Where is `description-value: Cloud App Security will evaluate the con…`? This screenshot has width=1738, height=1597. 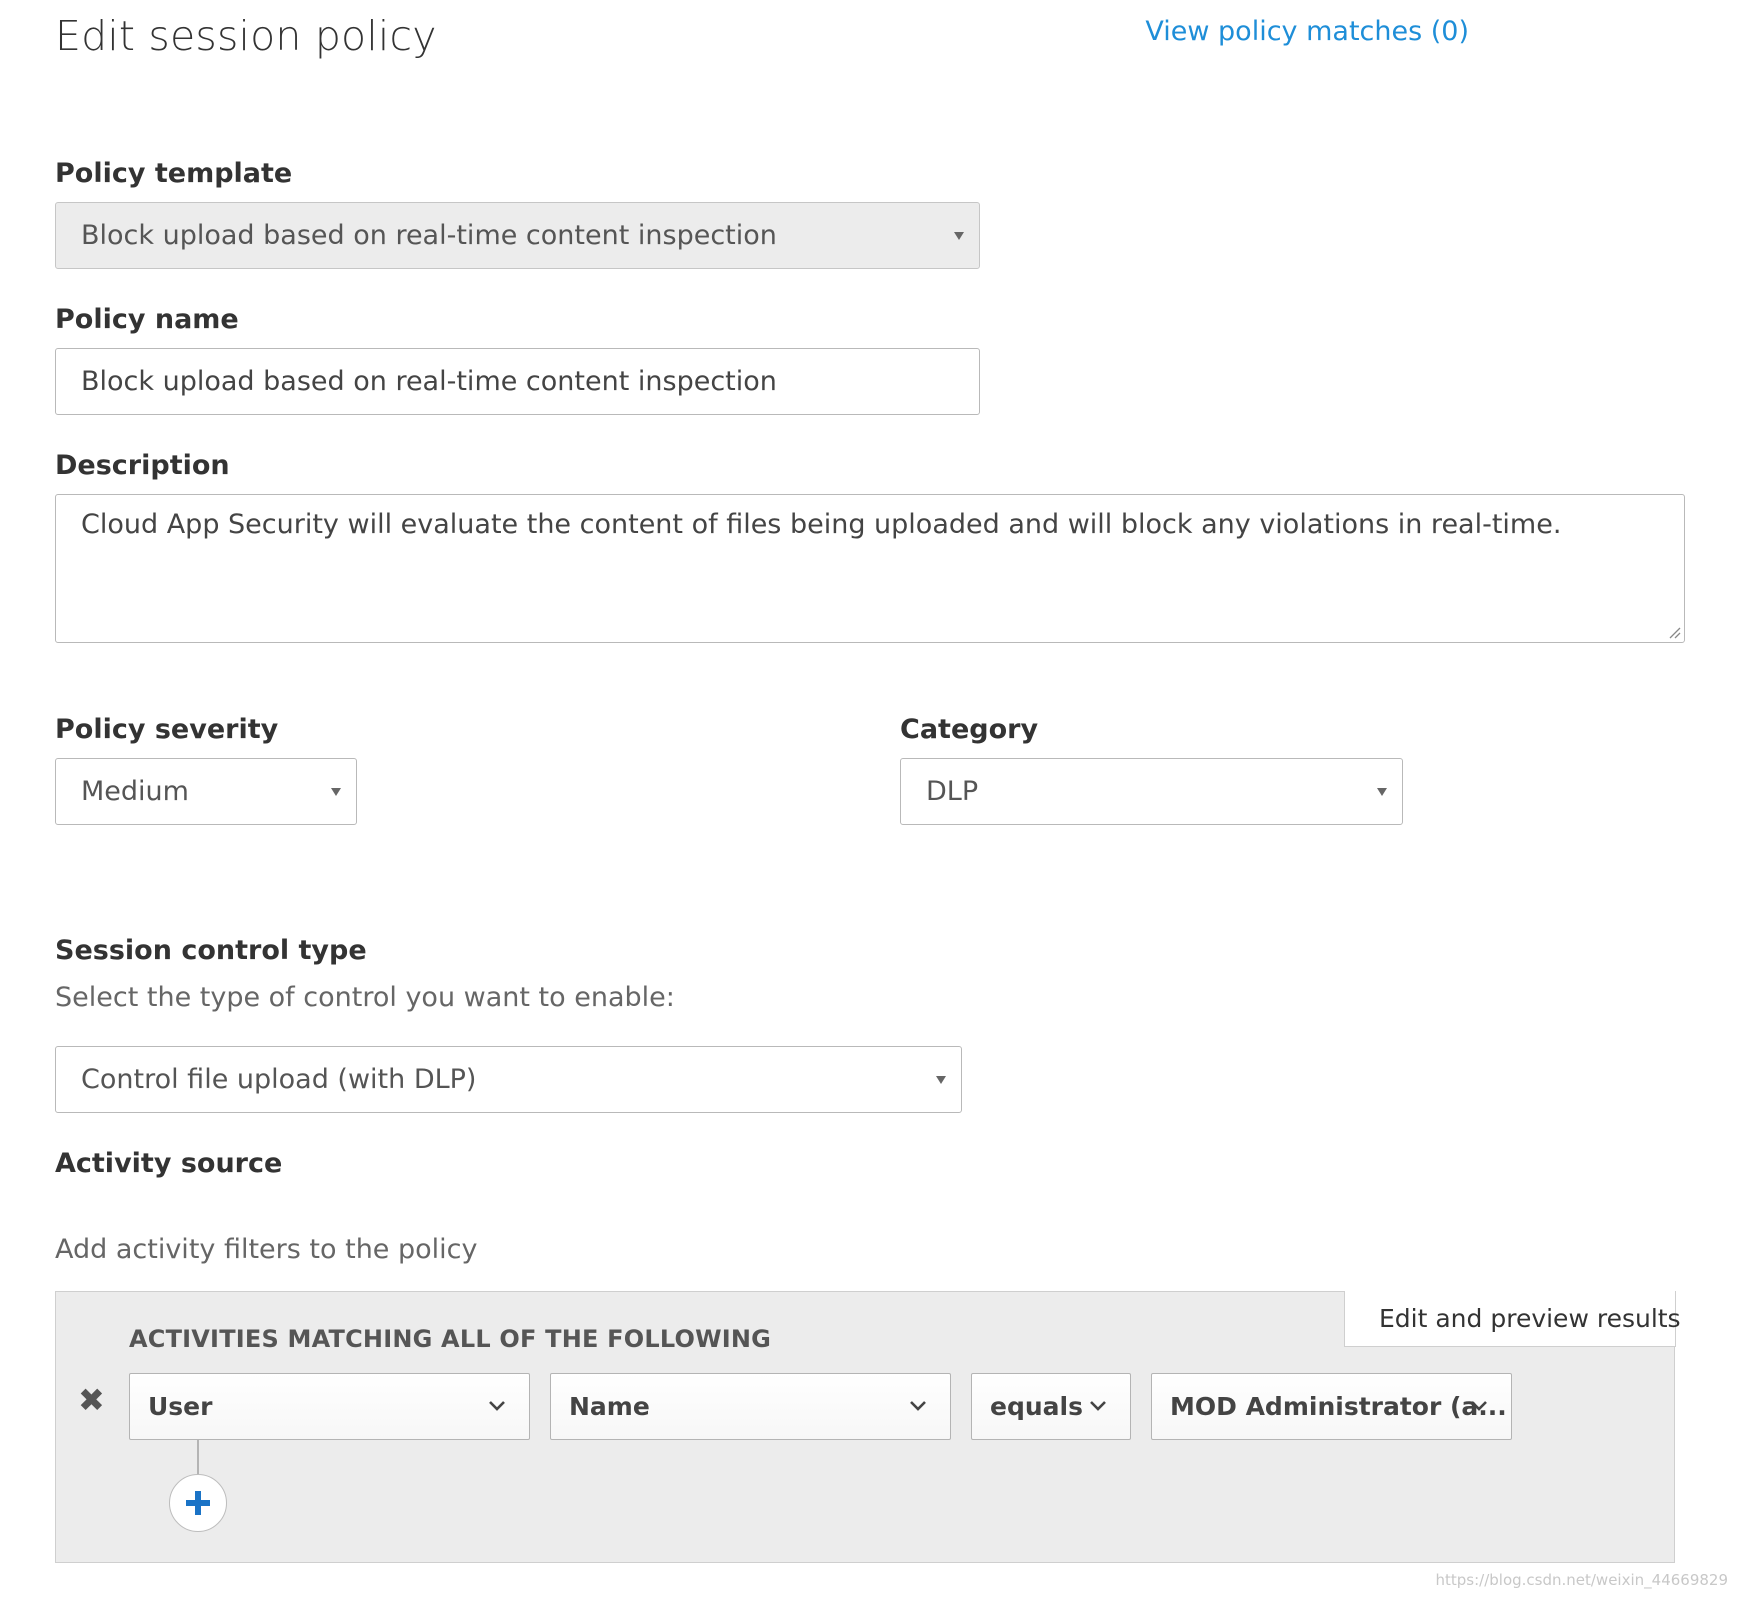 description-value: Cloud App Security will evaluate the con… is located at coordinates (821, 524).